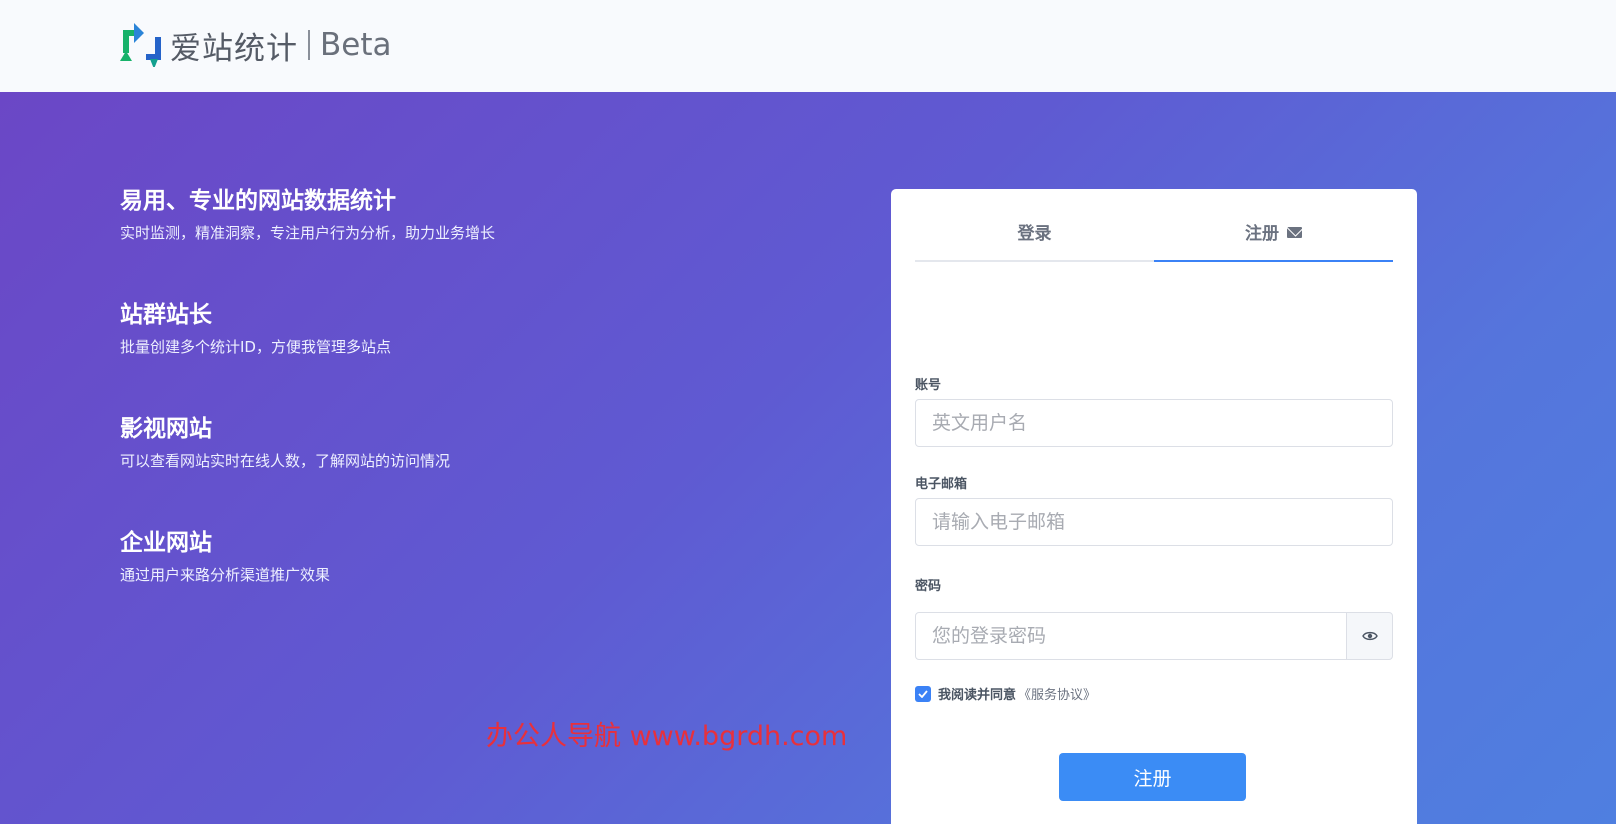 The width and height of the screenshot is (1616, 824). I want to click on register-button: 注册, so click(1152, 777).